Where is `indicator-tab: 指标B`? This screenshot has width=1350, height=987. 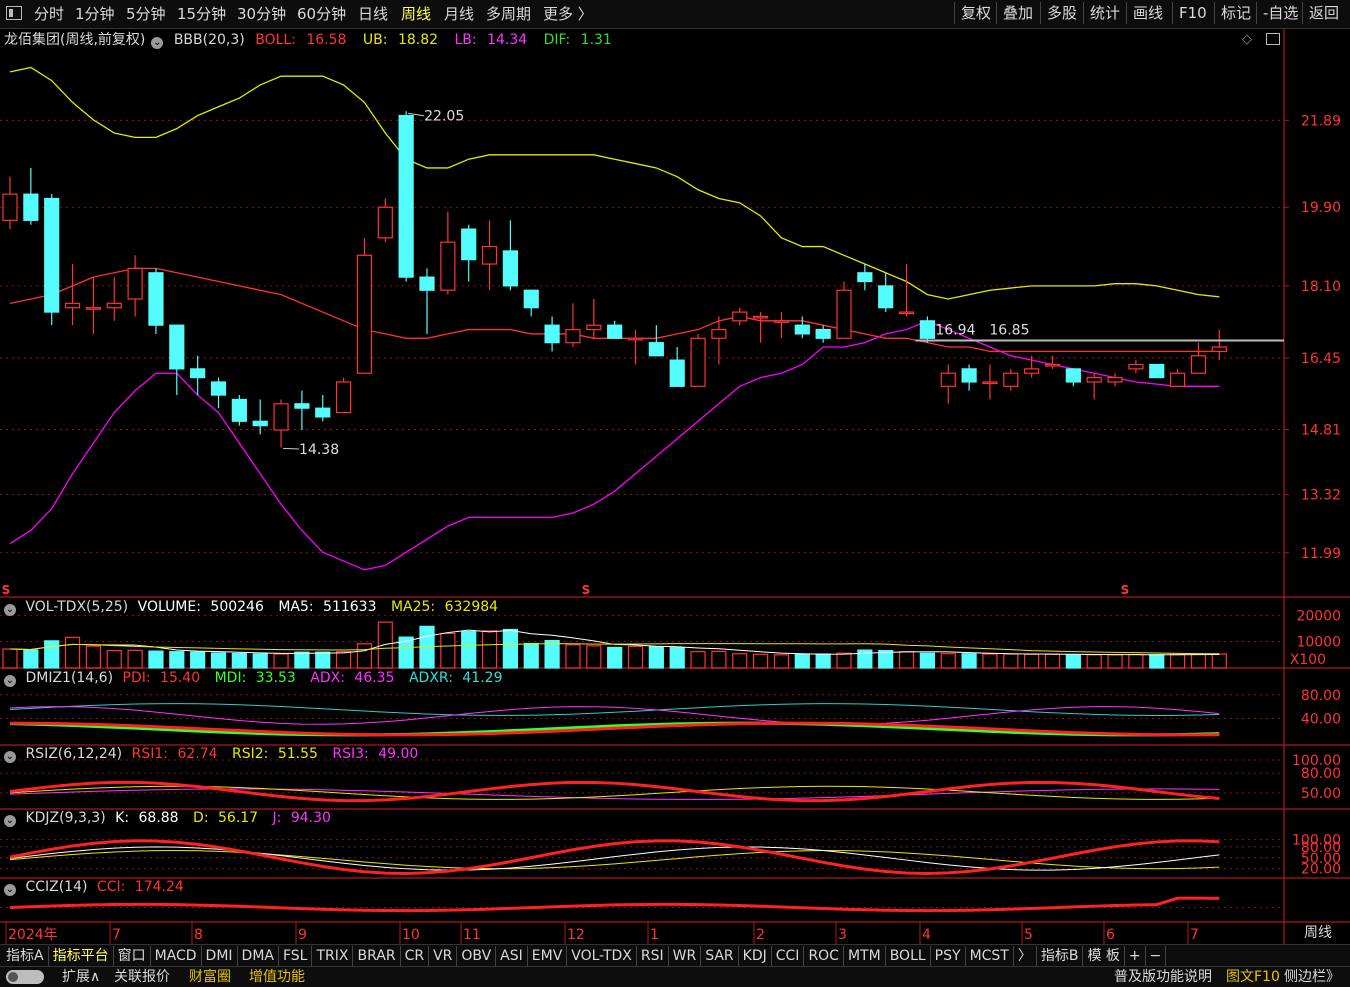
indicator-tab: 指标B is located at coordinates (1060, 956).